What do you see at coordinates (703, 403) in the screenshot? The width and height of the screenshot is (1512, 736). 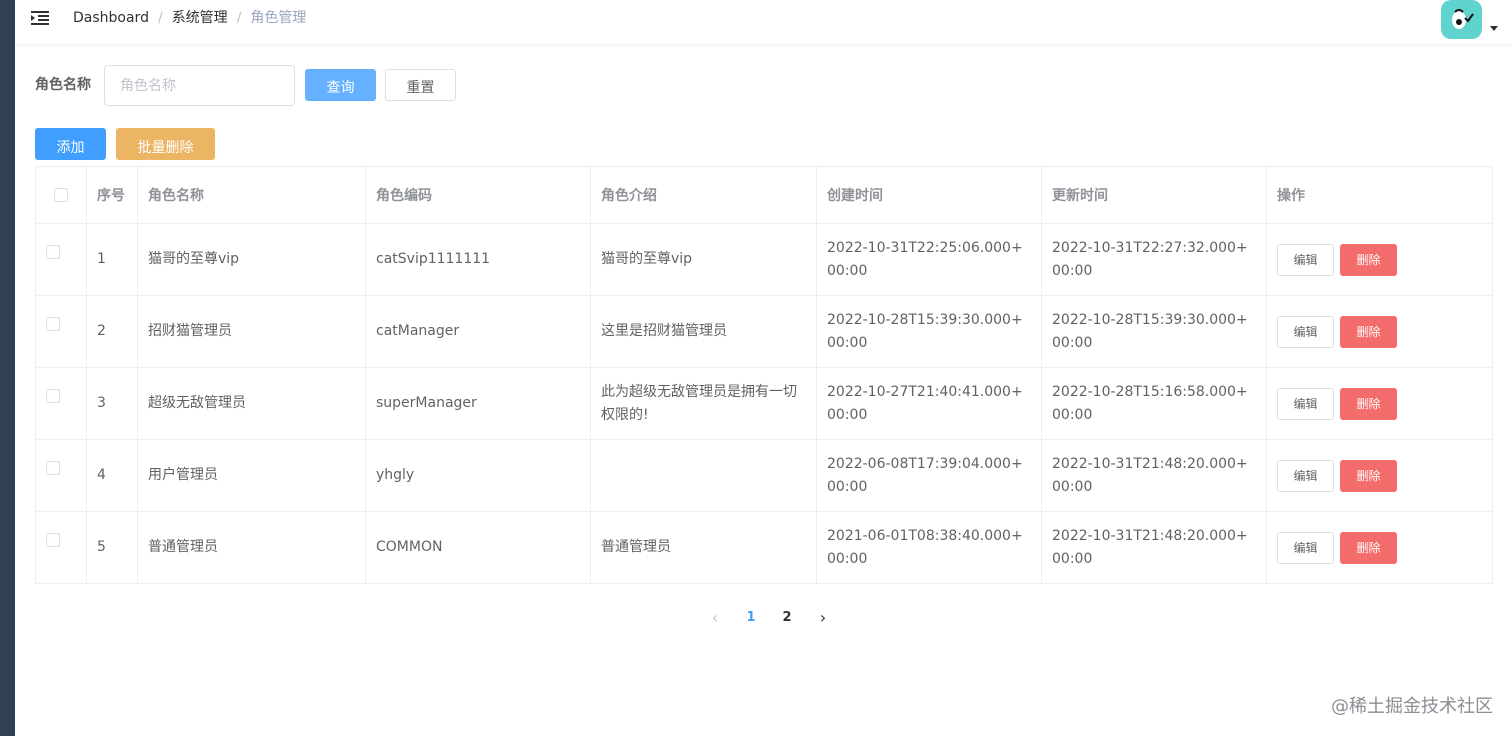 I see `cell-role-desc: 此为超级无敌管理员是拥有一切权限的!` at bounding box center [703, 403].